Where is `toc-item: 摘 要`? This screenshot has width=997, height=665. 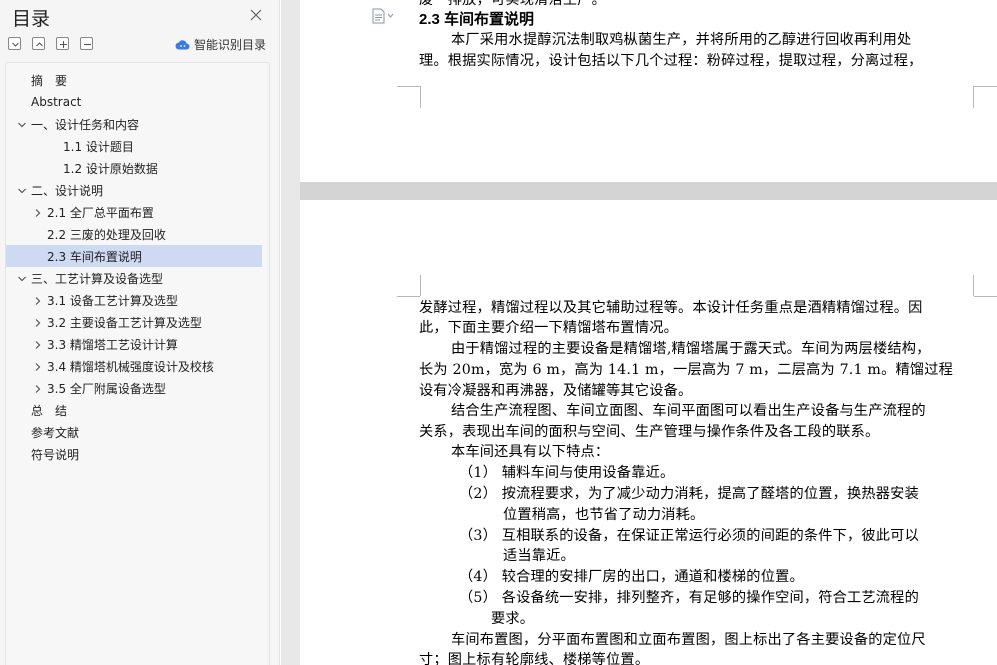 toc-item: 摘 要 is located at coordinates (134, 80).